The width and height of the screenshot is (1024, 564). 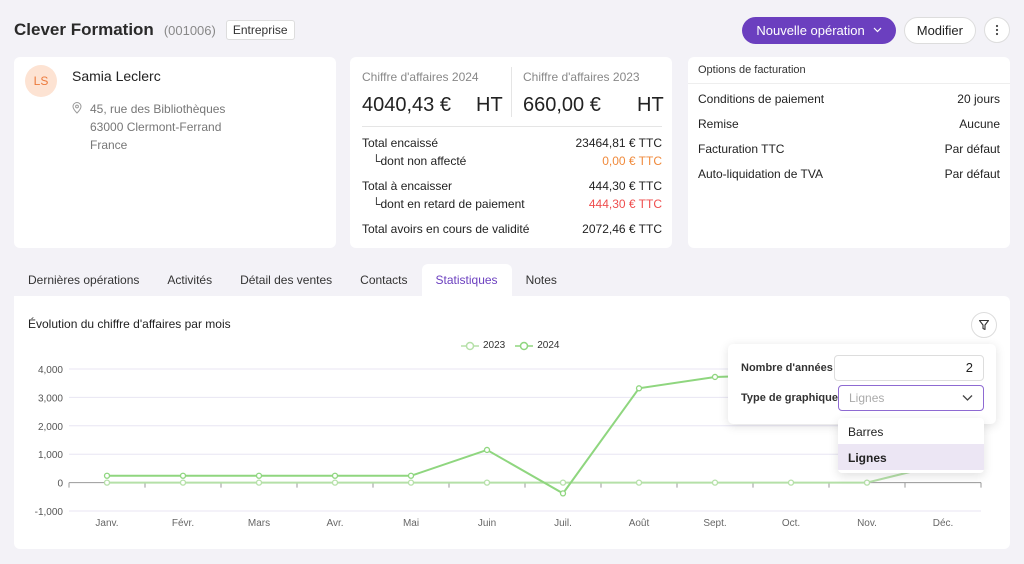 I want to click on kpi-2023-ht: HT, so click(x=650, y=105).